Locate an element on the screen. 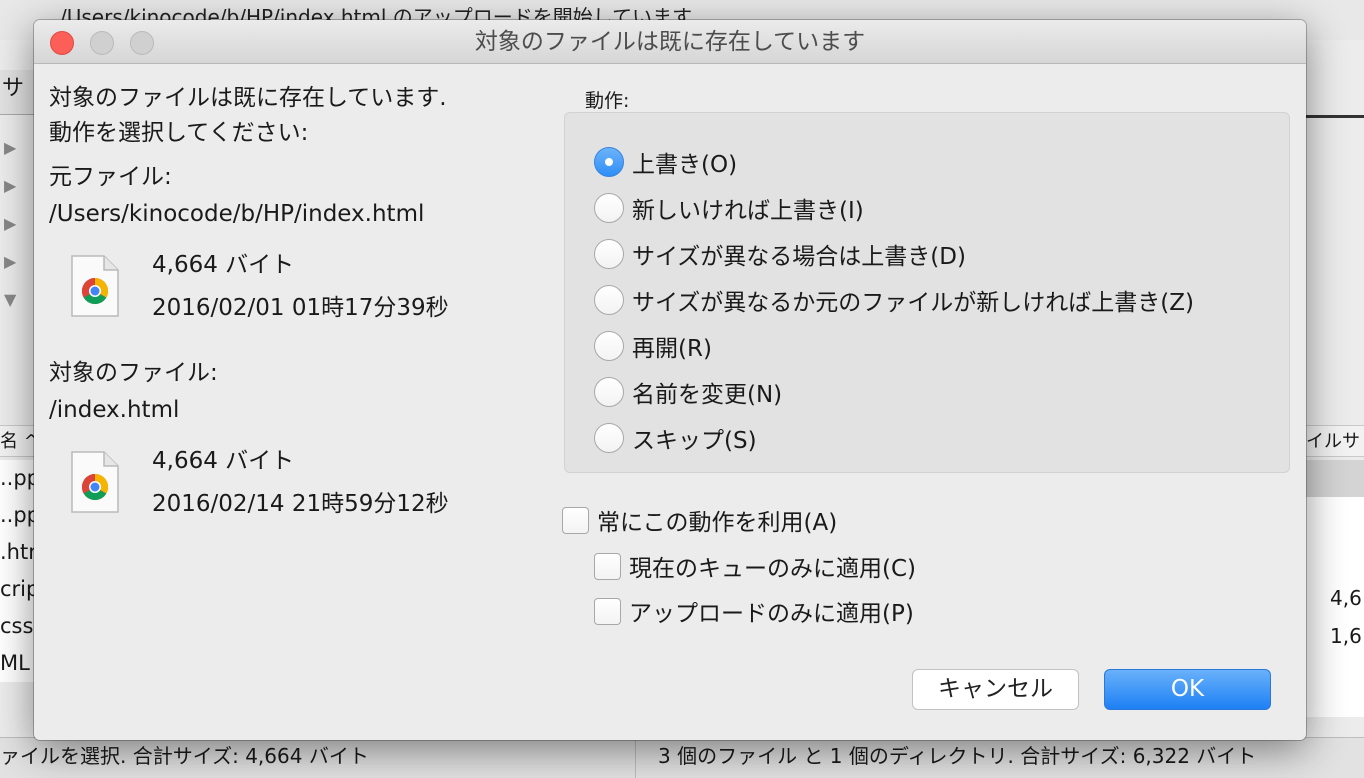  apply-to-uploads-only-checkbox is located at coordinates (607, 611).